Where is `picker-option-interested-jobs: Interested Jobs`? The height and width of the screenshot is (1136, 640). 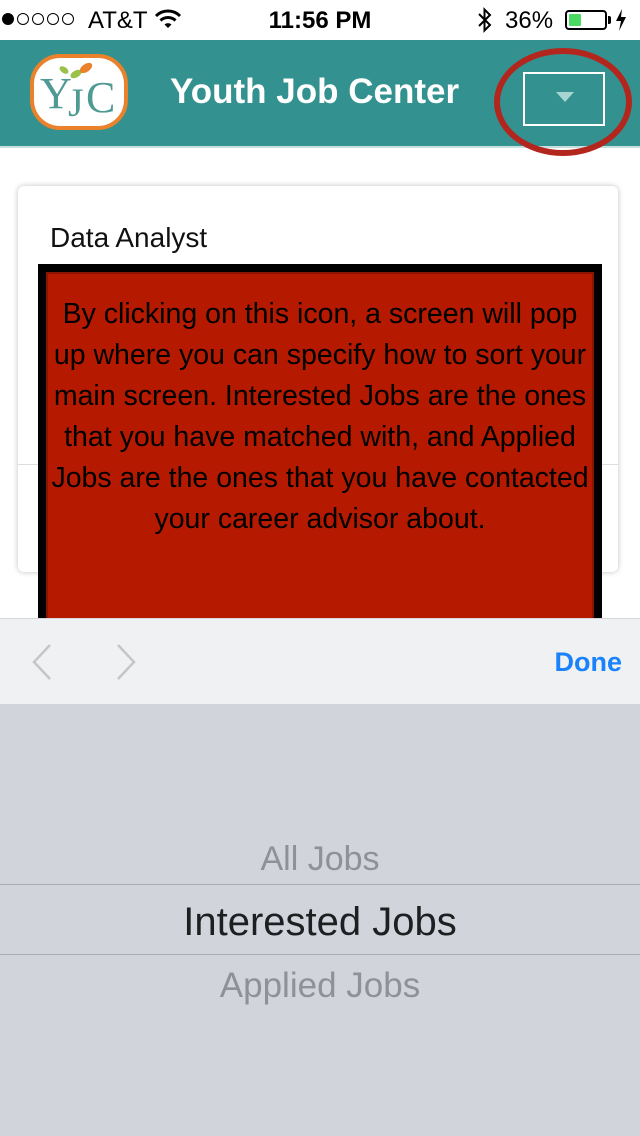 picker-option-interested-jobs: Interested Jobs is located at coordinates (320, 922).